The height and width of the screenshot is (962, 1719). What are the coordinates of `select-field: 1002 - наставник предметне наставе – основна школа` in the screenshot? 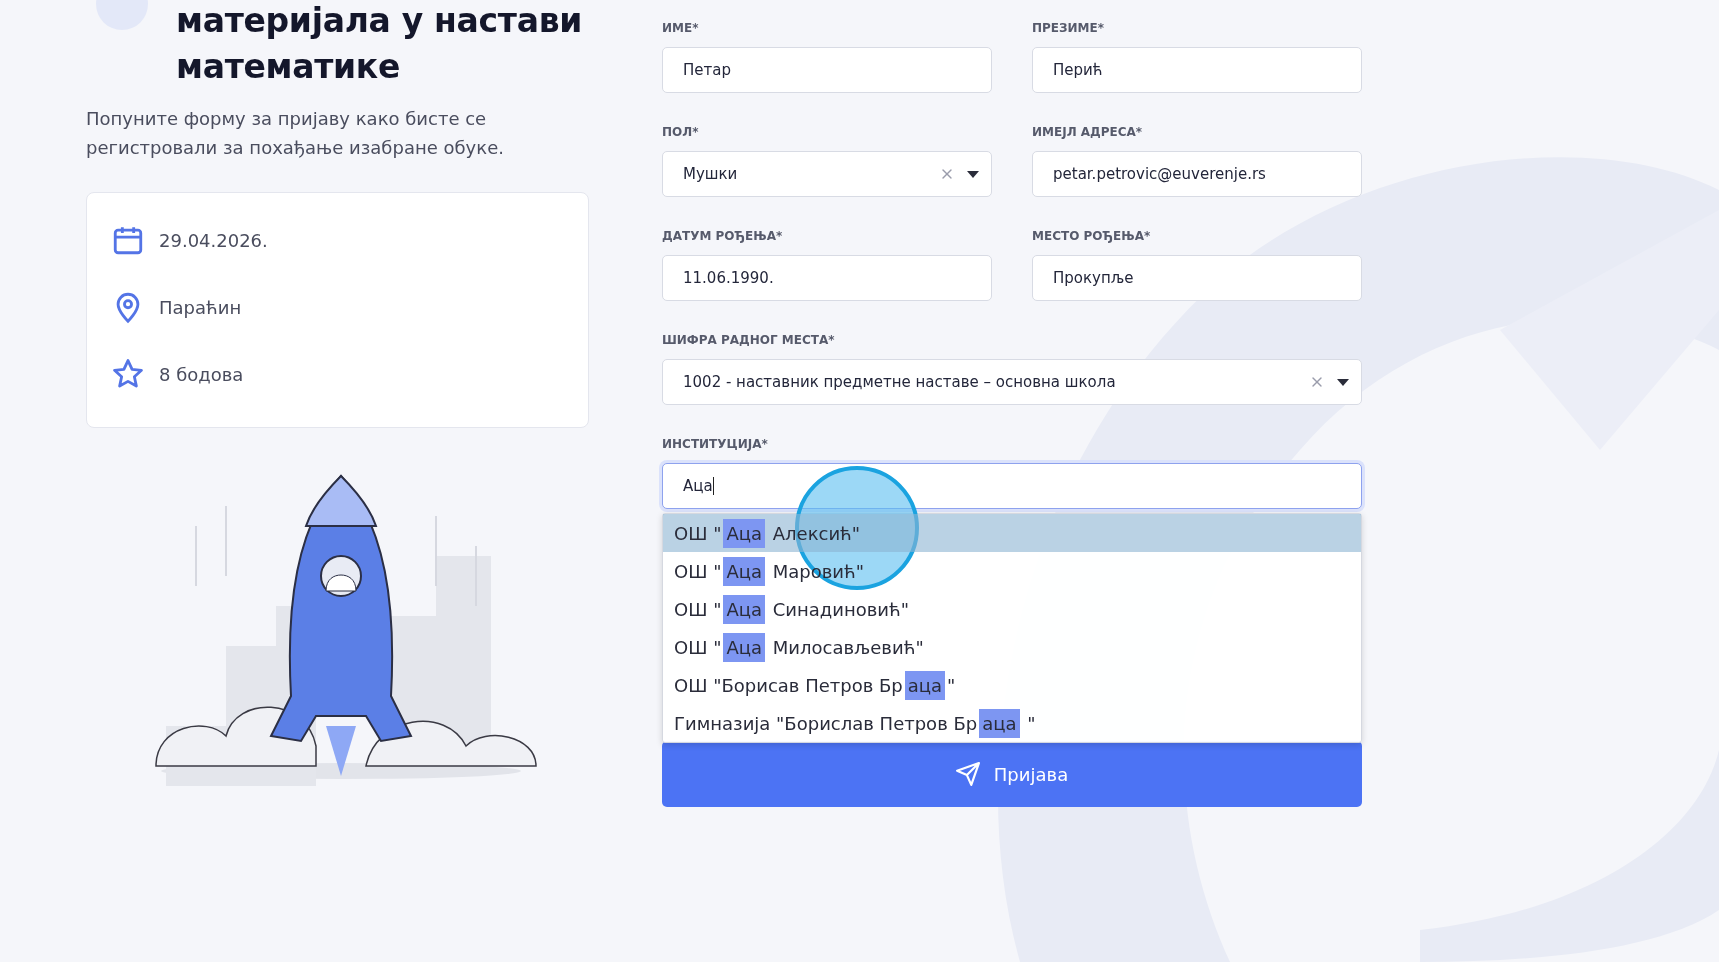 It's located at (1012, 382).